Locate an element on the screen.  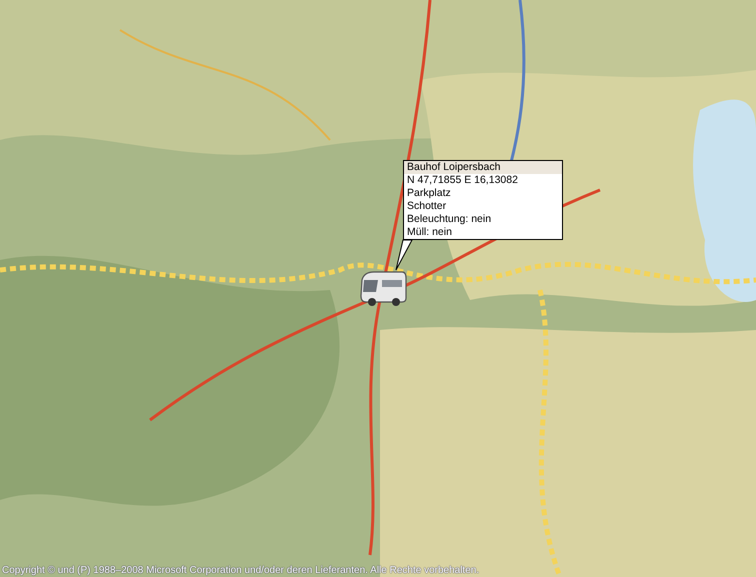
copyright-notice: Copyright © und (P) 1988–2008 Microsoft Corporation und/oder deren Lieferanten. Alle Rechte vorbehalten. is located at coordinates (241, 570).